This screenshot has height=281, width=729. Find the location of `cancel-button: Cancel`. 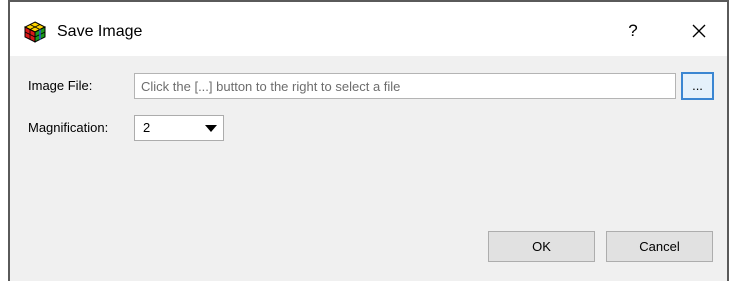

cancel-button: Cancel is located at coordinates (659, 246).